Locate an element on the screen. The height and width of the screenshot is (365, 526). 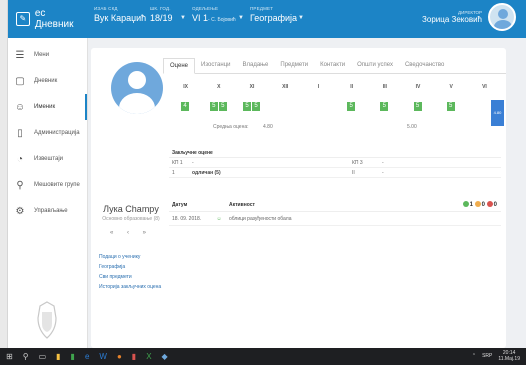
neutral-icon is located at coordinates (477, 204).